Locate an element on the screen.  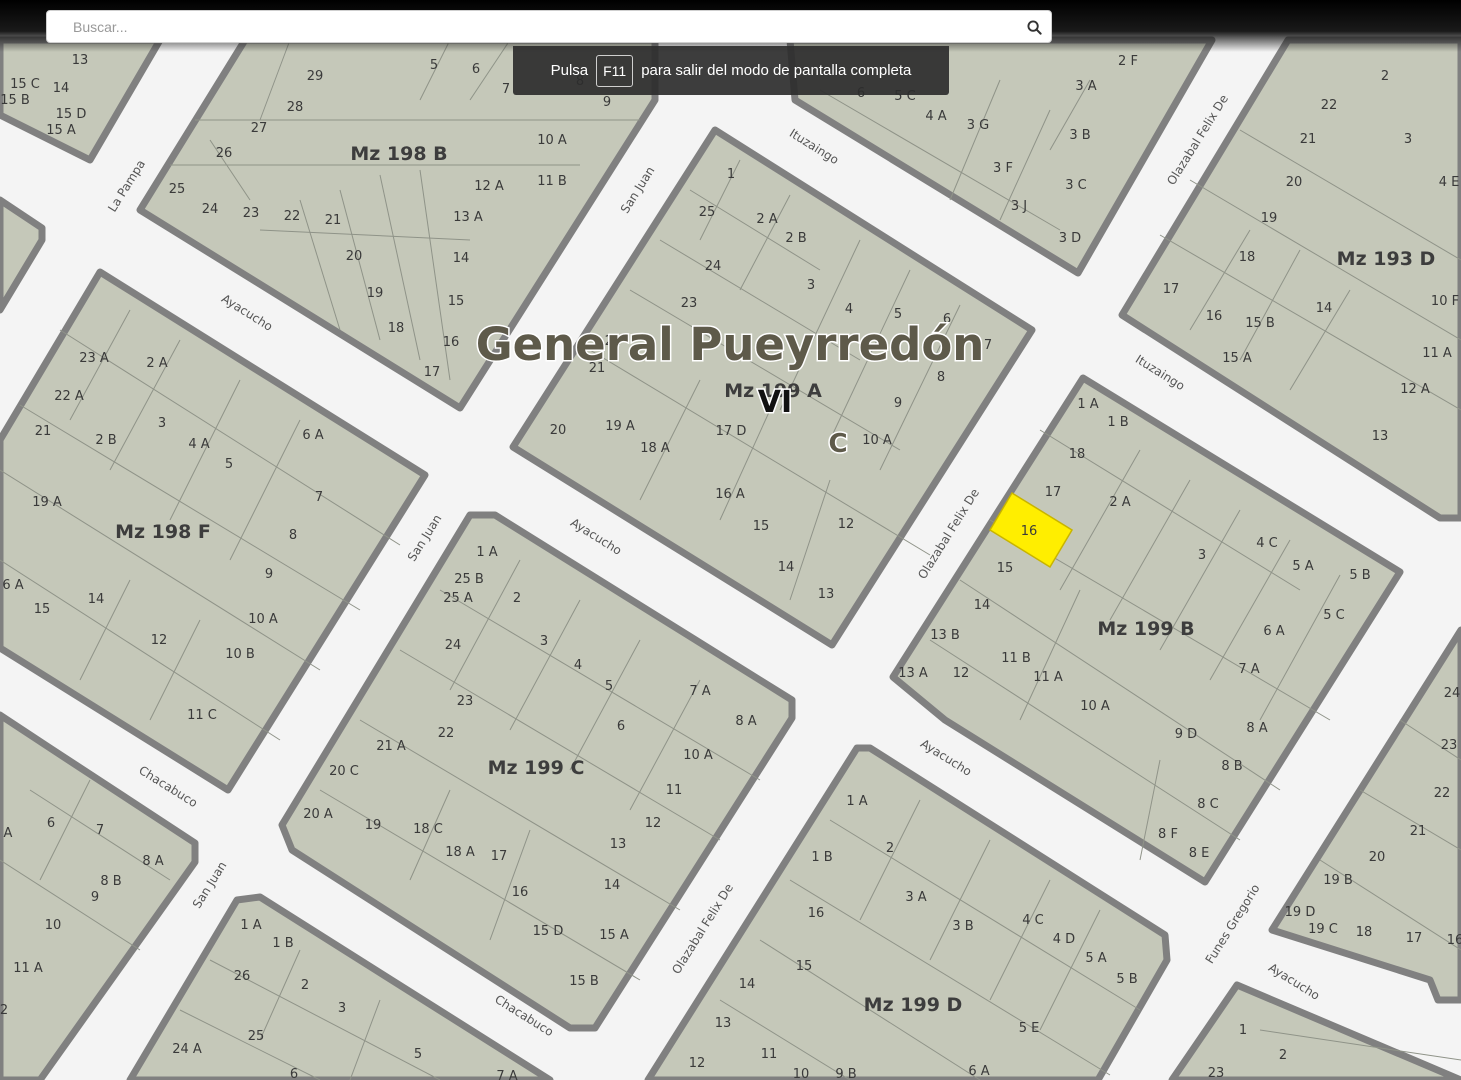
section-label: C is located at coordinates (837, 444).